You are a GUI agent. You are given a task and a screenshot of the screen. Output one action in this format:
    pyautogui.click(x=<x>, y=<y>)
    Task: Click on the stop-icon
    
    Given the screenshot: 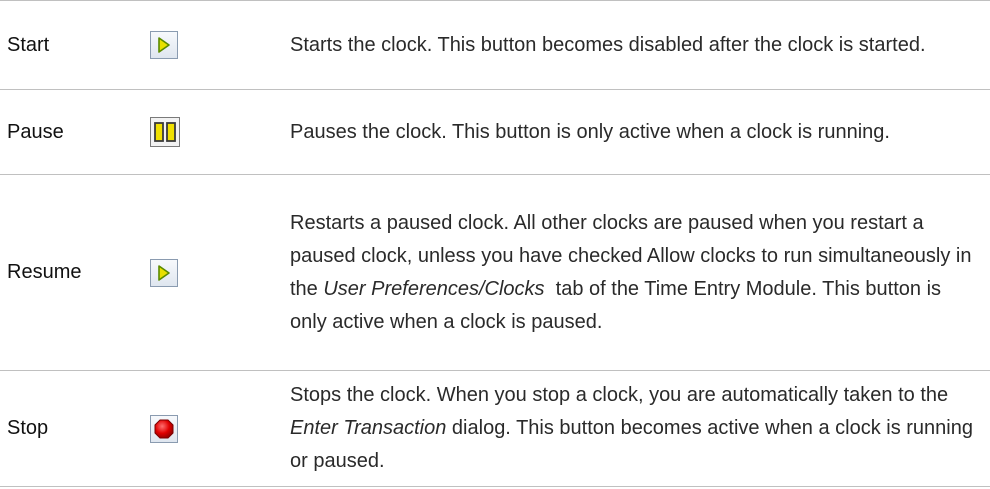 What is the action you would take?
    pyautogui.click(x=164, y=428)
    